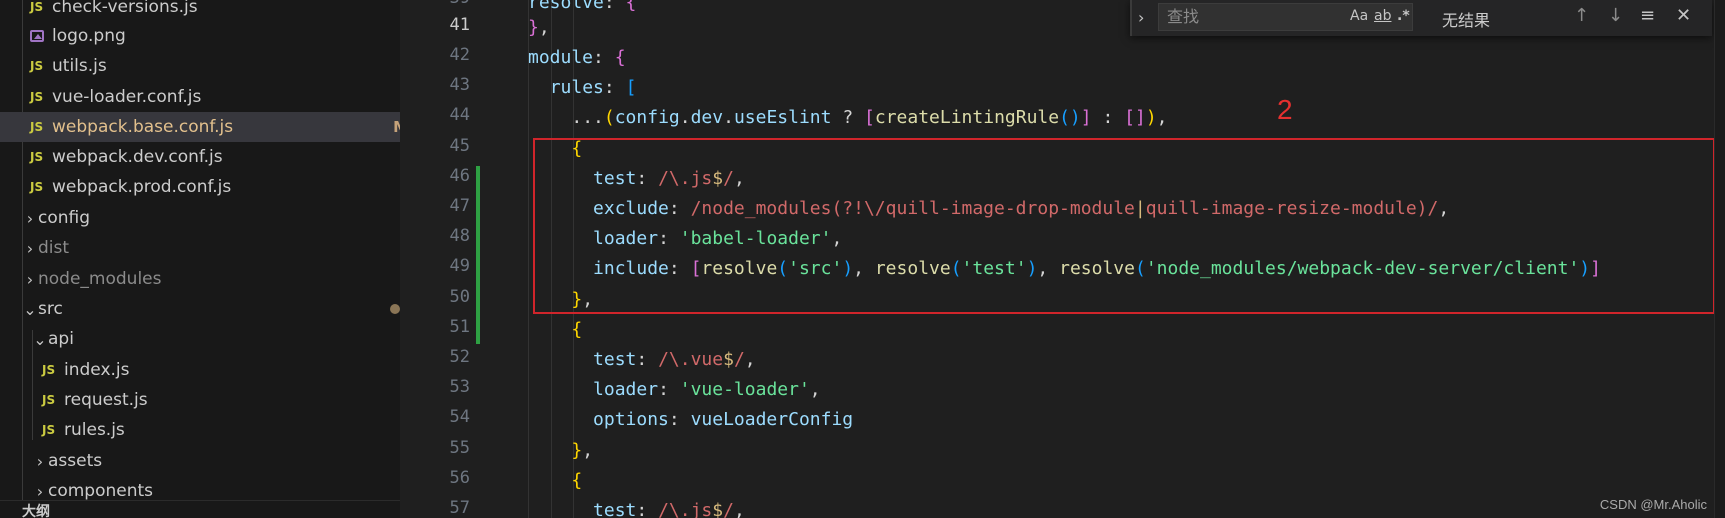 The height and width of the screenshot is (518, 1725). I want to click on code-line-41: },, so click(539, 27).